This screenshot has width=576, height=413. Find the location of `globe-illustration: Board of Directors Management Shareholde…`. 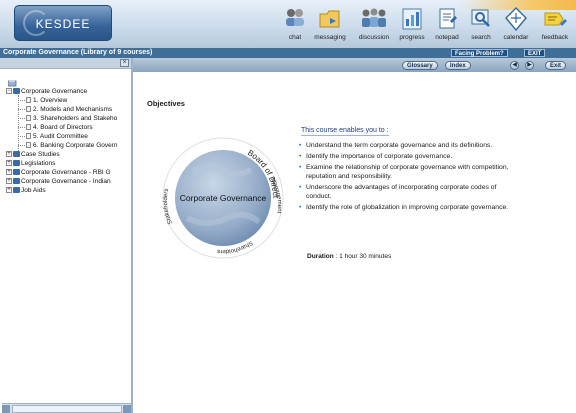

globe-illustration: Board of Directors Management Shareholde… is located at coordinates (217, 192).